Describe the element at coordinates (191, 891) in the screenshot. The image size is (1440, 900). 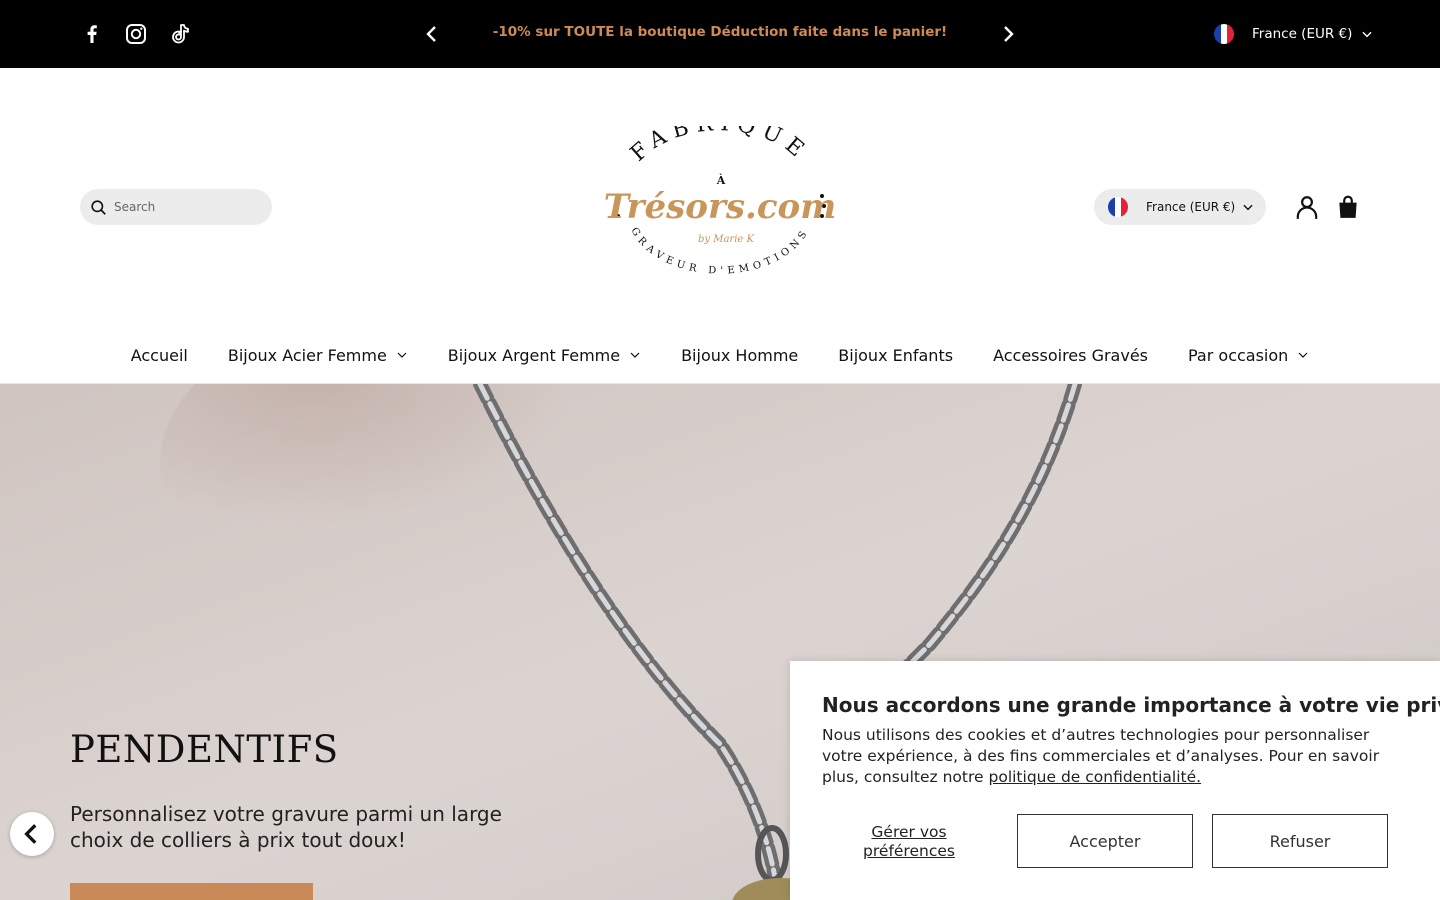
I see `hero-cta-button` at that location.